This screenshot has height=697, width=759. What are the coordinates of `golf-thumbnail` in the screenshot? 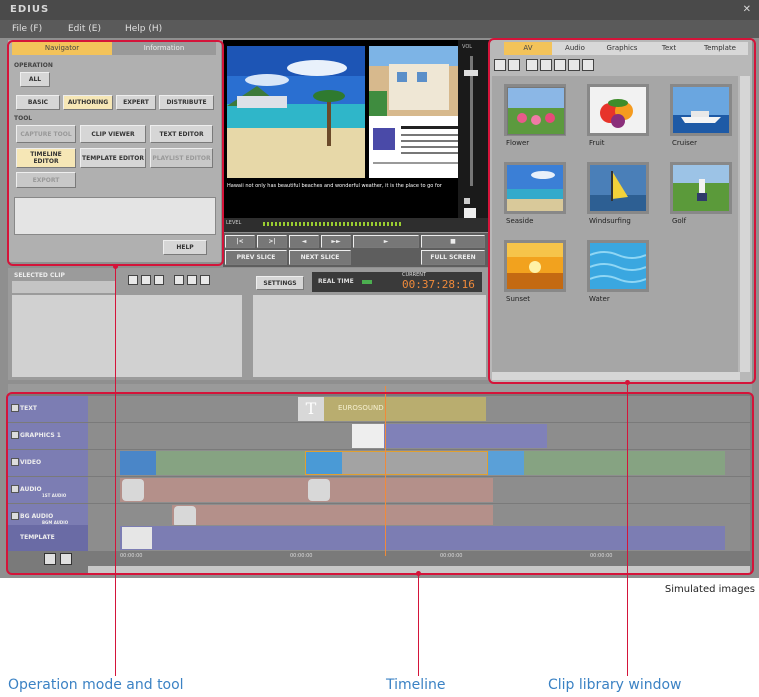 It's located at (701, 188).